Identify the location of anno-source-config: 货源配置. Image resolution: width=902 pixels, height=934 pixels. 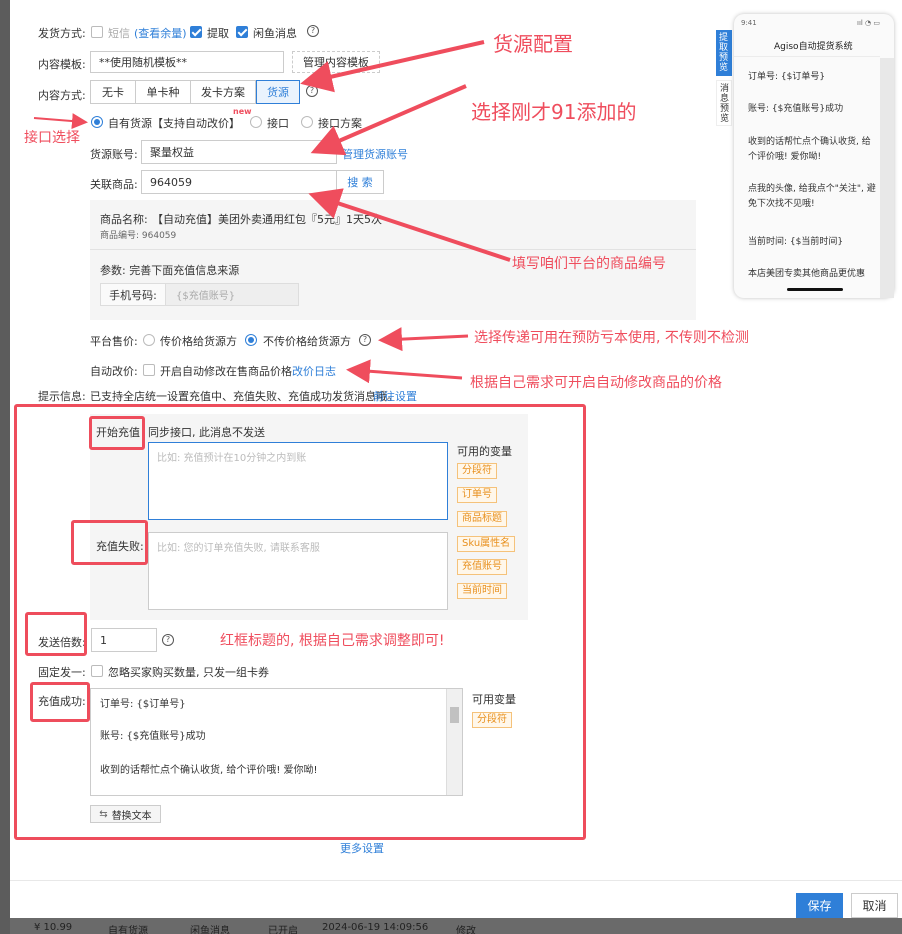
(533, 44).